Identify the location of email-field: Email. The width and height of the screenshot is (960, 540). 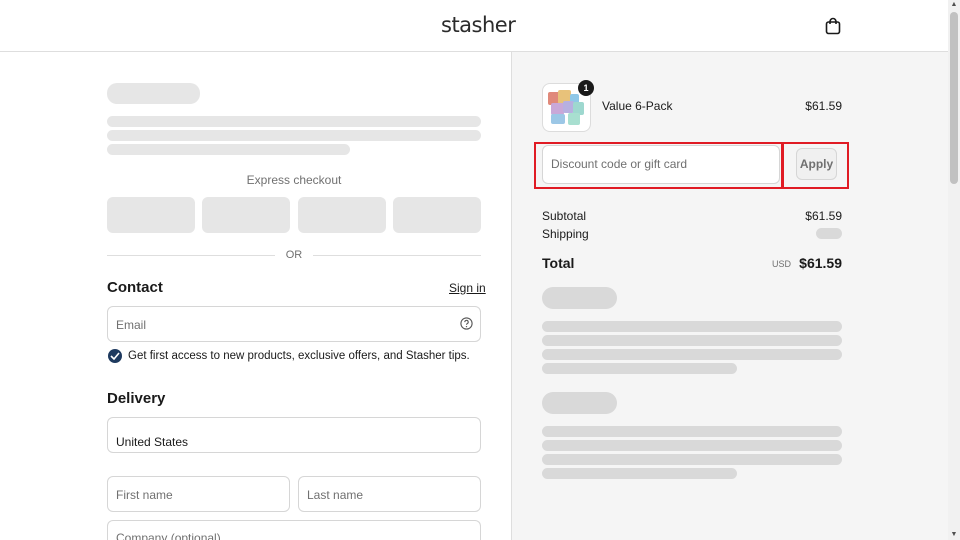
(294, 324).